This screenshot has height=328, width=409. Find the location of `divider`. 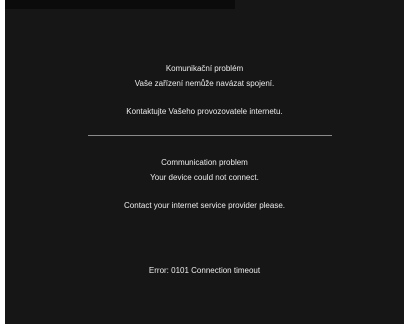

divider is located at coordinates (210, 135).